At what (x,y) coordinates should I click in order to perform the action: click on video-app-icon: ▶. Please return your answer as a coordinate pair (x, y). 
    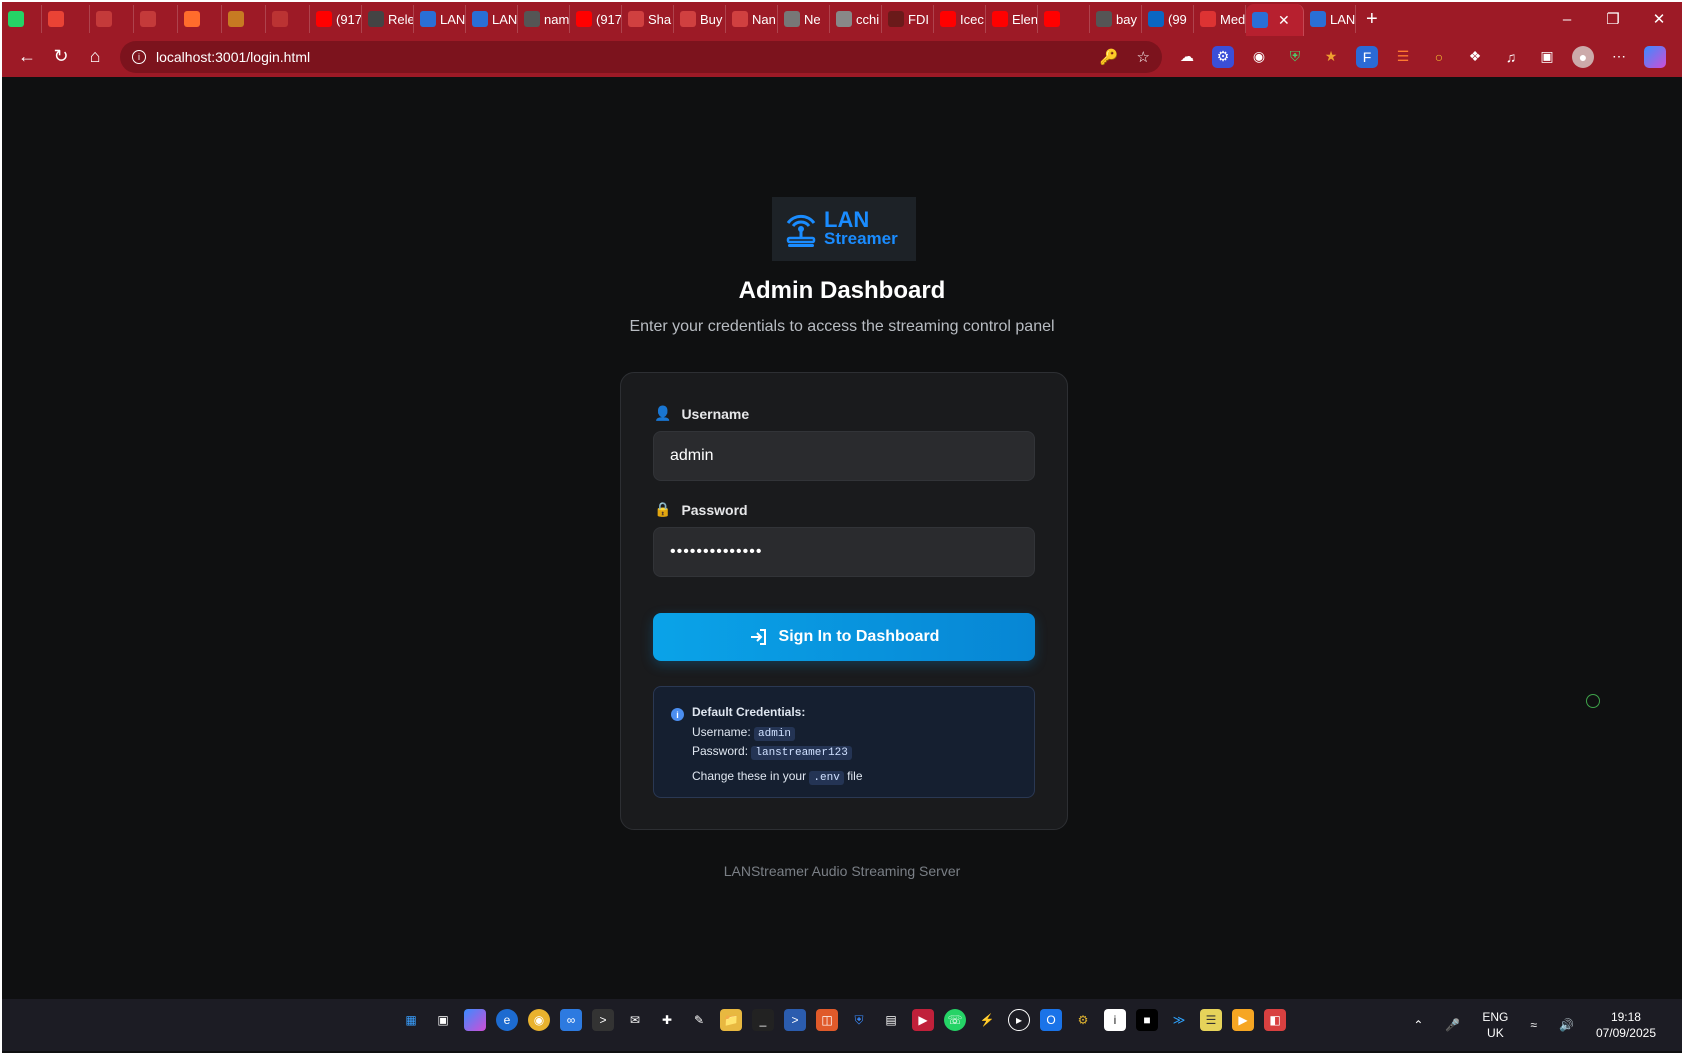
    Looking at the image, I should click on (1243, 1020).